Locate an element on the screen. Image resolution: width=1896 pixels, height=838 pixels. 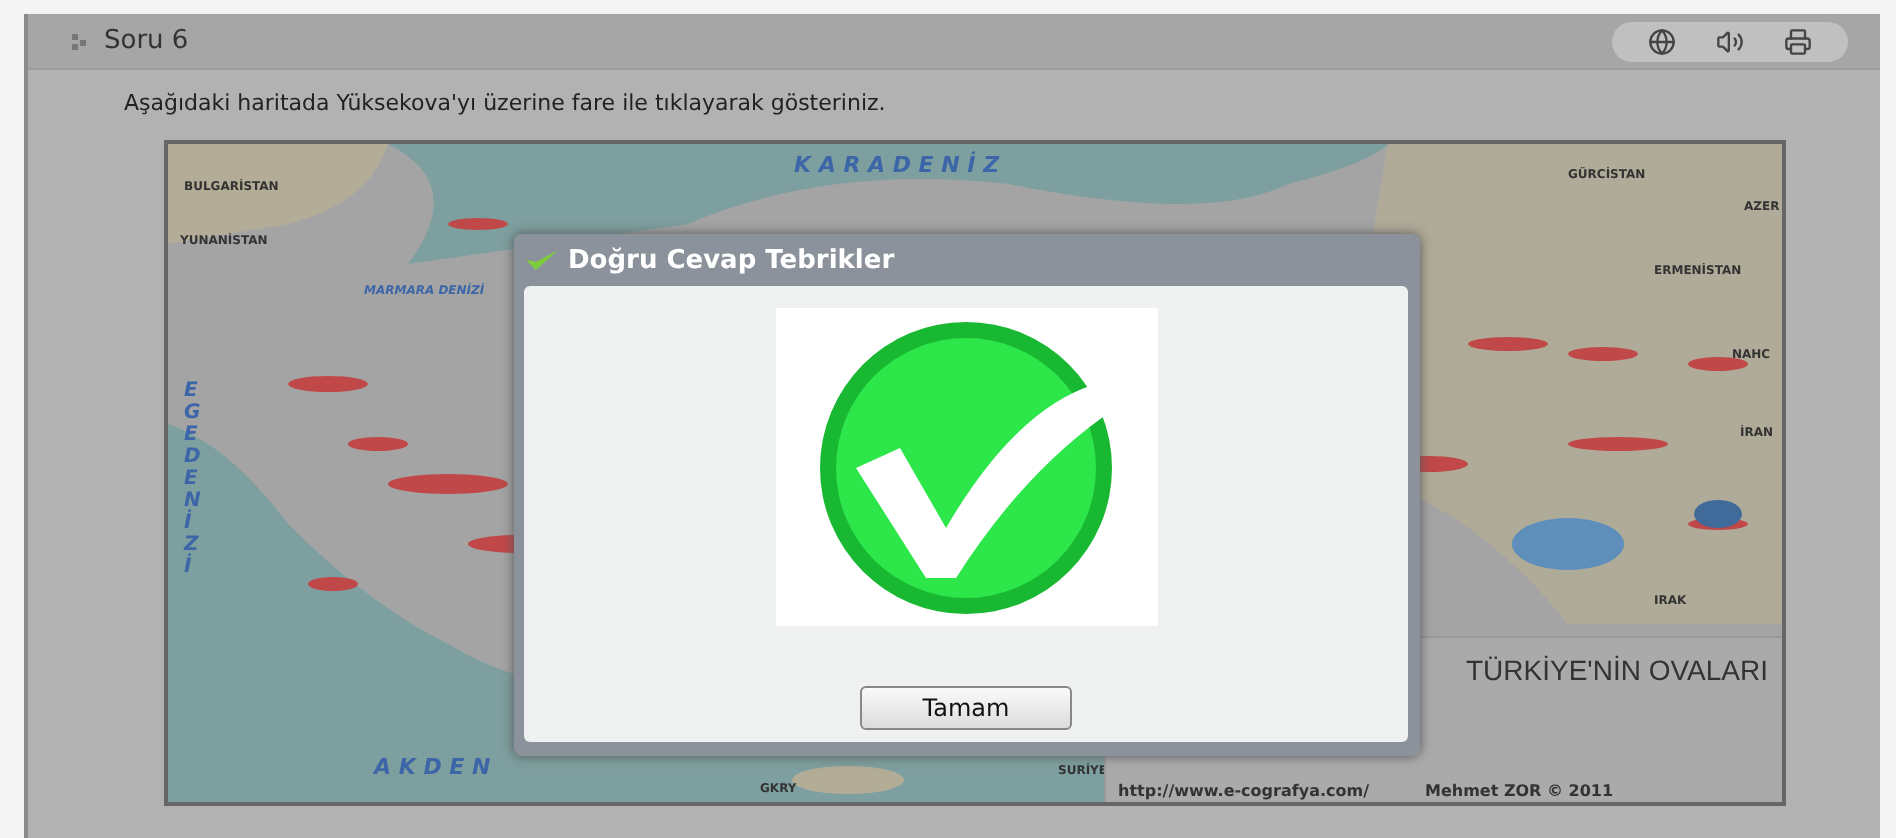
globe-icon is located at coordinates (1662, 41).